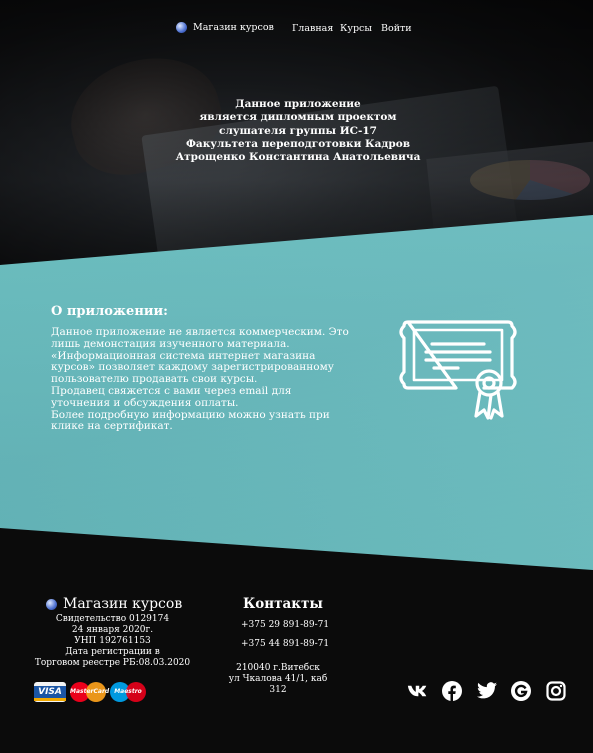  I want to click on top-nav: Магазин курсов Главная Курсы Войти, so click(296, 30).